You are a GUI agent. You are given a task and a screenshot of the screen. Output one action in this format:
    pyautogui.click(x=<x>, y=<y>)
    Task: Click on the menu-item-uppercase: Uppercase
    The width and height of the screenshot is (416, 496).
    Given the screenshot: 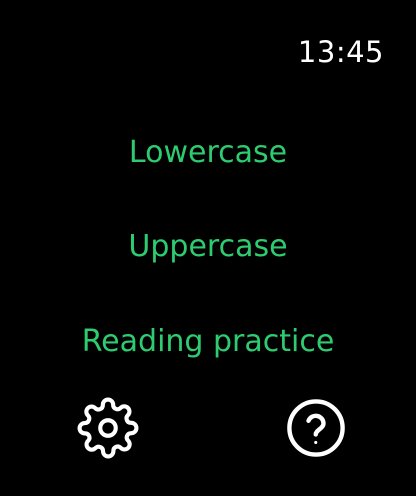 What is the action you would take?
    pyautogui.click(x=208, y=247)
    